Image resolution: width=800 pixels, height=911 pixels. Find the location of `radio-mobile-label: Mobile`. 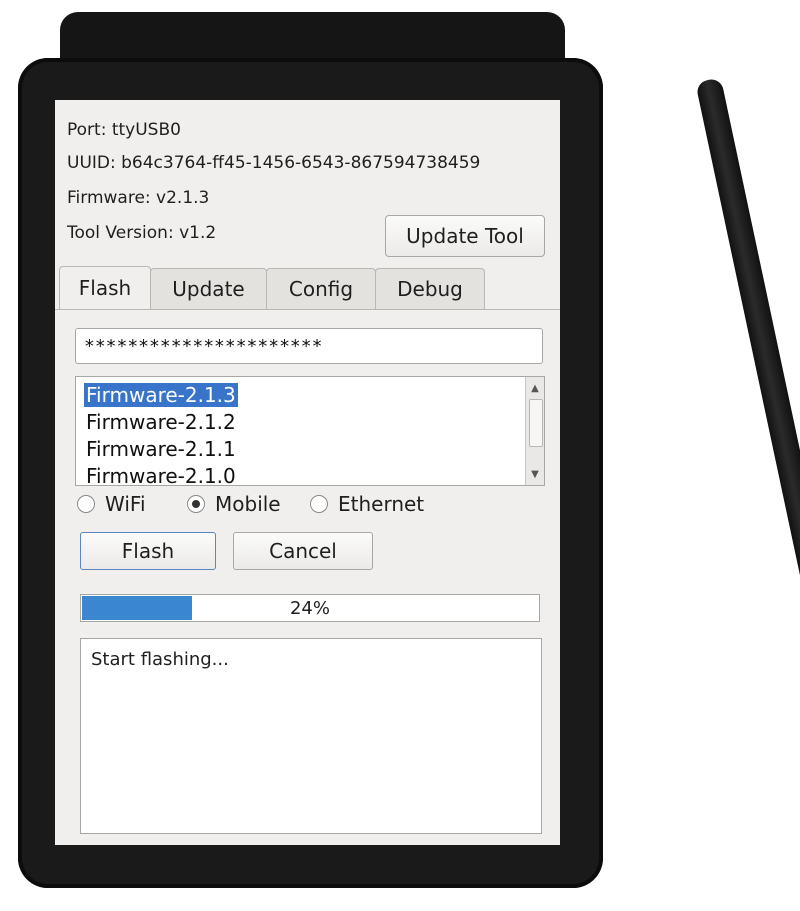

radio-mobile-label: Mobile is located at coordinates (248, 504).